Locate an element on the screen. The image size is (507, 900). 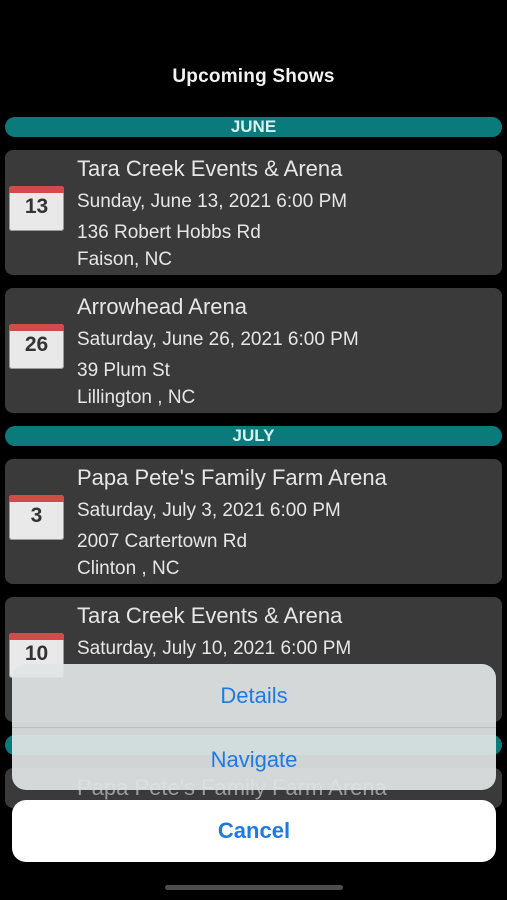
venue-name: Papa Pete's Family Farm Arena is located at coordinates (232, 477).